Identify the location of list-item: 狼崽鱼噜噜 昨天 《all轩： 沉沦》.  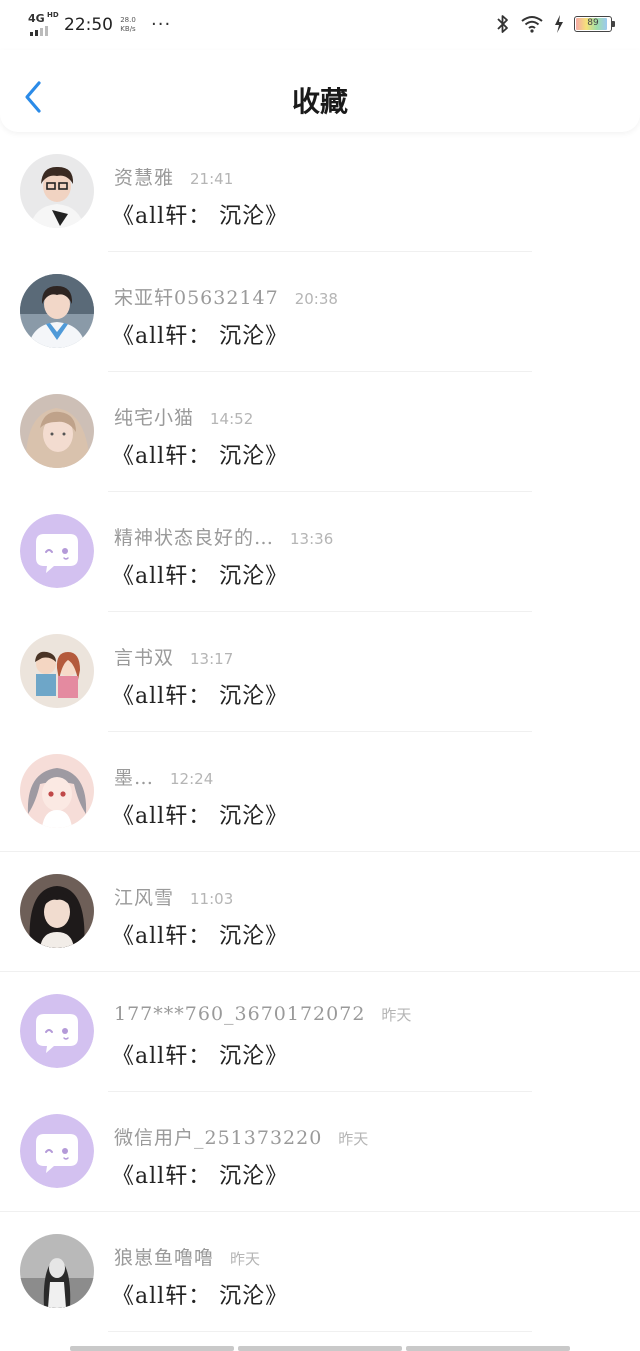
(320, 1272).